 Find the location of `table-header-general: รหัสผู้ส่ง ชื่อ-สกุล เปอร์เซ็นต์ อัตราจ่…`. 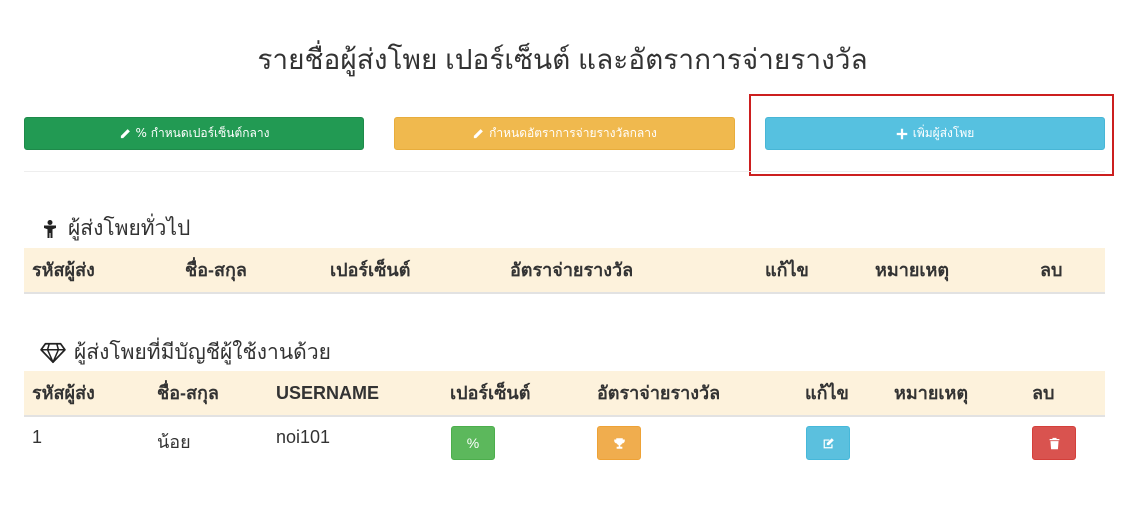

table-header-general: รหัสผู้ส่ง ชื่อ-สกุล เปอร์เซ็นต์ อัตราจ่… is located at coordinates (564, 271).